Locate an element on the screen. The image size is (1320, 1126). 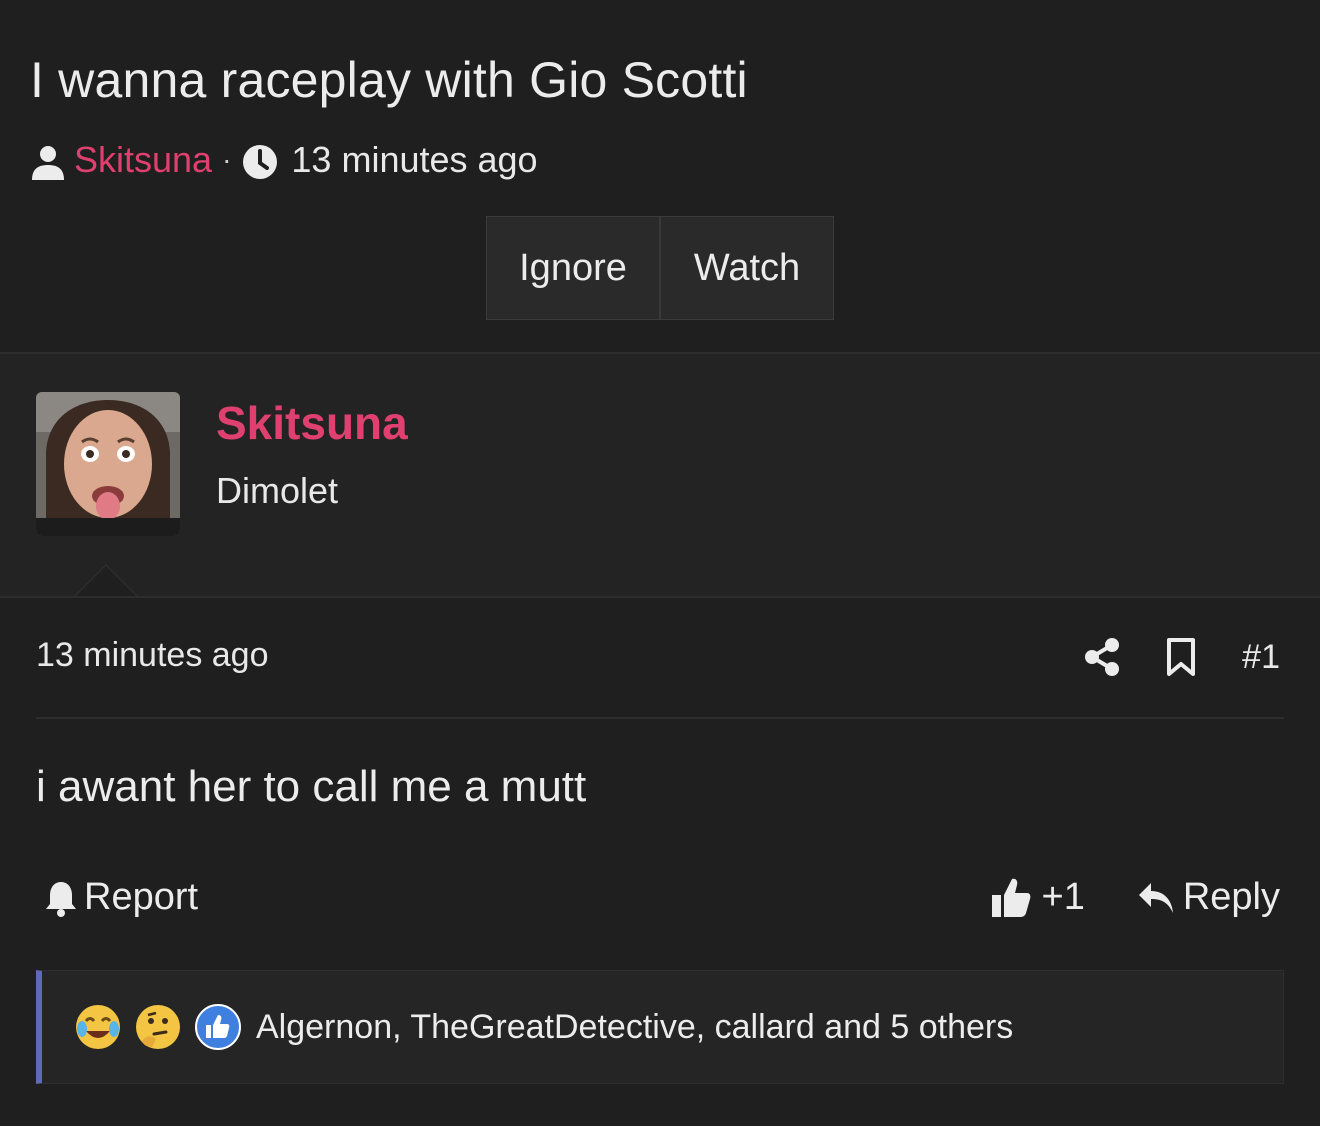
user-icon is located at coordinates (48, 160).